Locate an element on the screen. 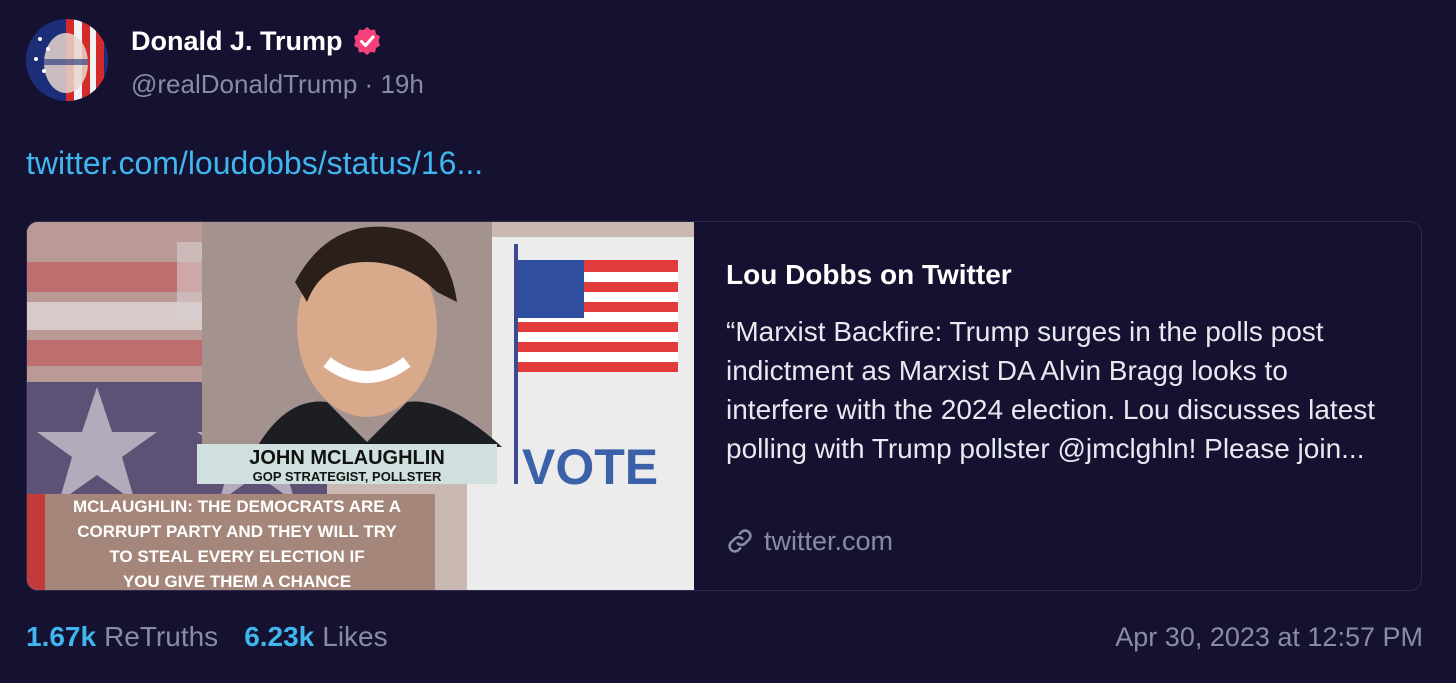 This screenshot has width=1456, height=683. avatar is located at coordinates (67, 60).